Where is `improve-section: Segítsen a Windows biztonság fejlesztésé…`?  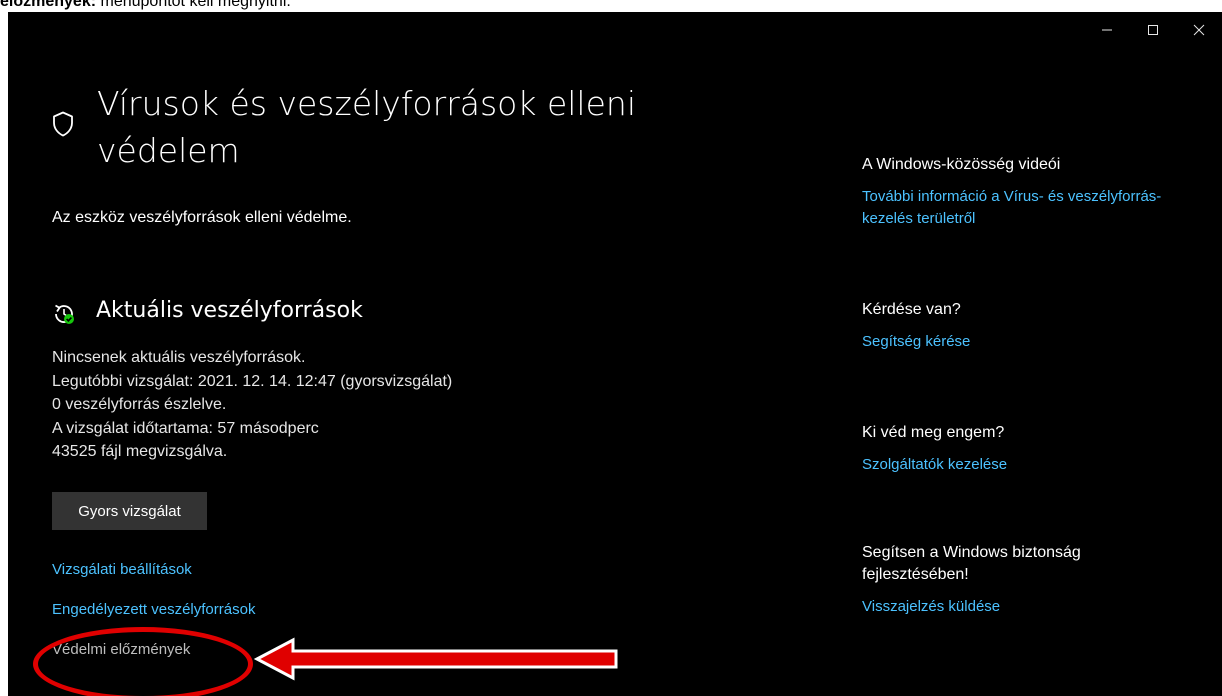
improve-section: Segítsen a Windows biztonság fejlesztésé… is located at coordinates (1012, 580).